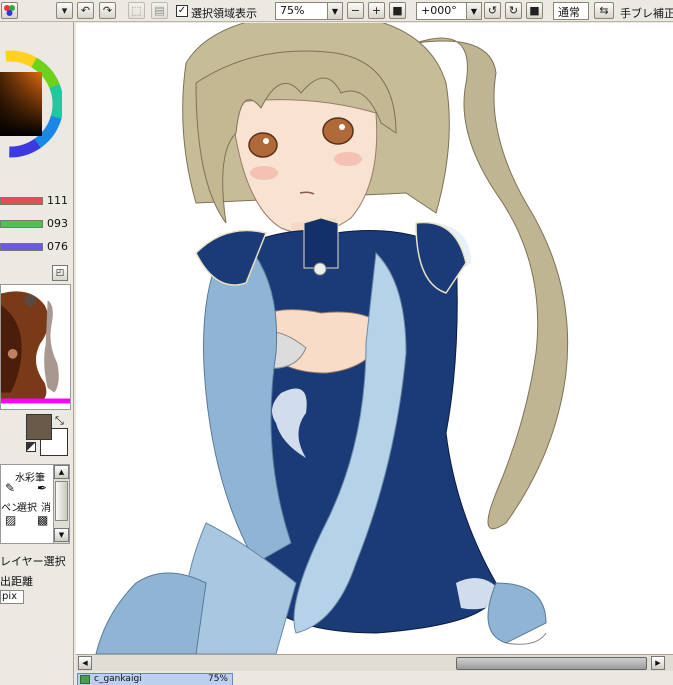 This screenshot has height=685, width=673. I want to click on blue-slider-track, so click(21, 247).